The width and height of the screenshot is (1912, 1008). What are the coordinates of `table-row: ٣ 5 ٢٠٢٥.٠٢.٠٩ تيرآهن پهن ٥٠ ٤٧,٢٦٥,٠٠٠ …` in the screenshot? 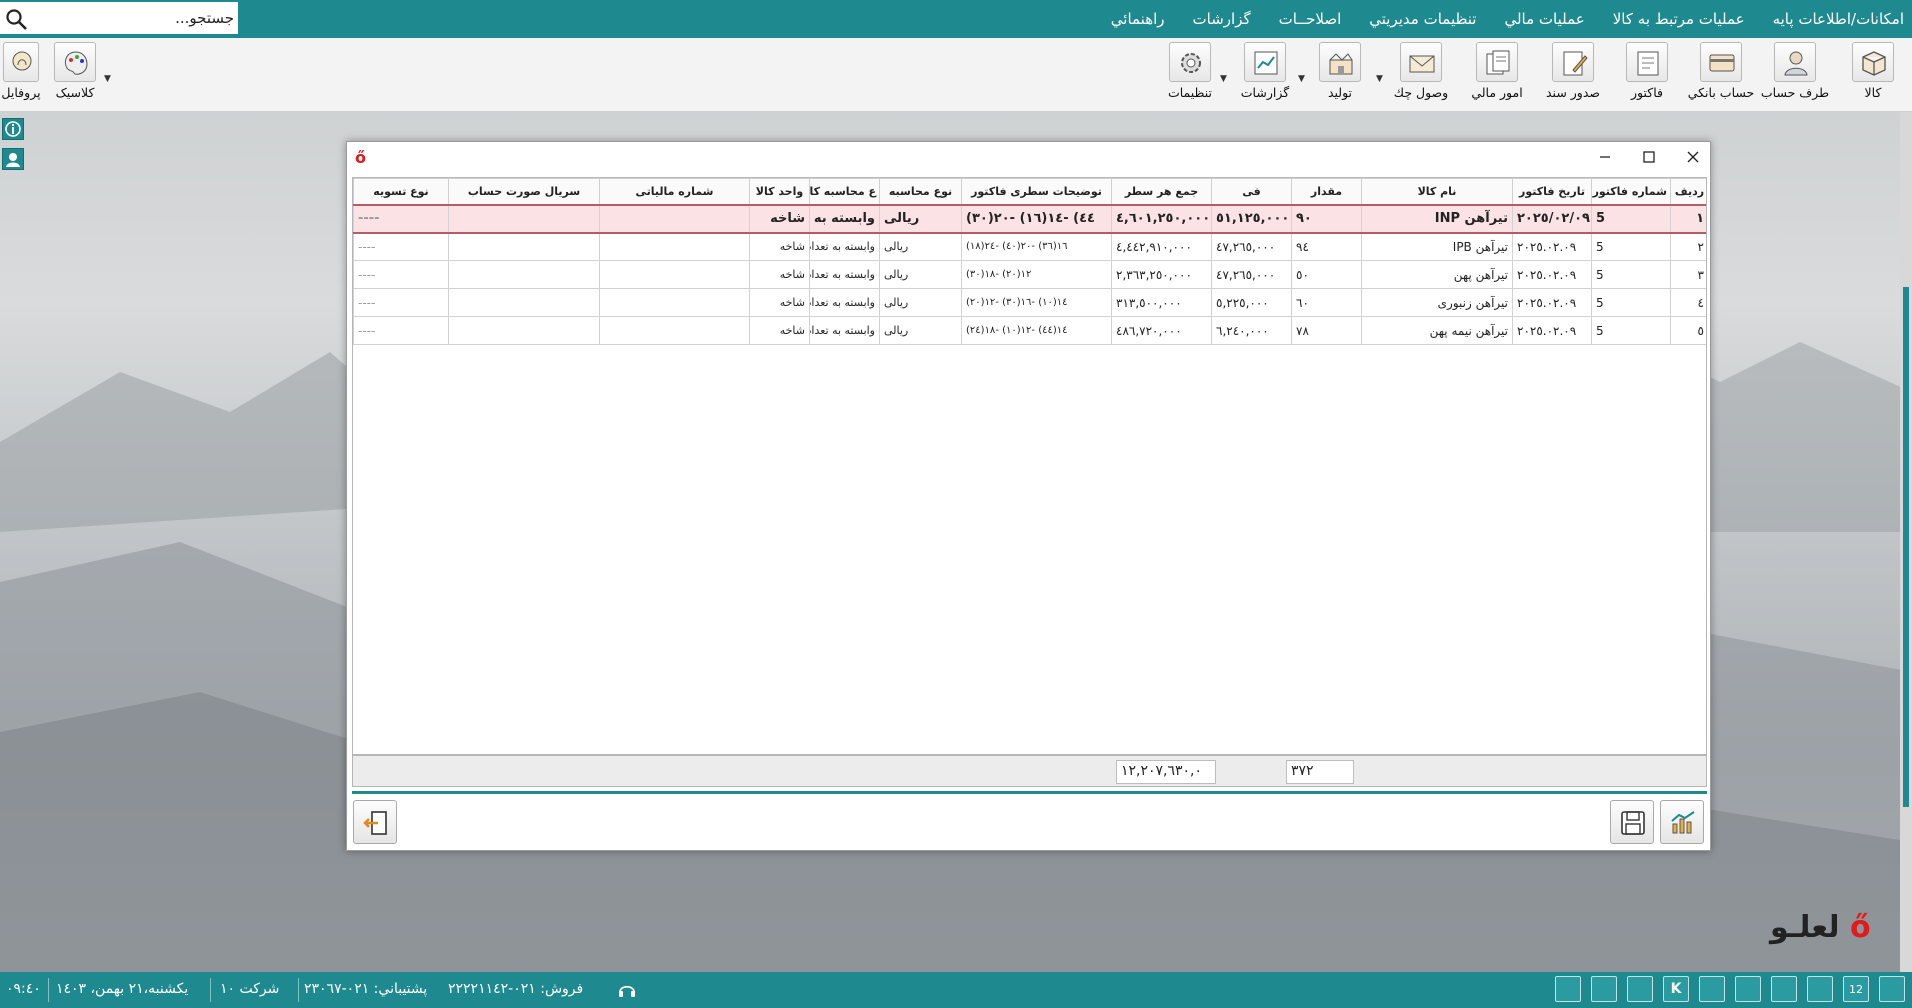 It's located at (1029, 274).